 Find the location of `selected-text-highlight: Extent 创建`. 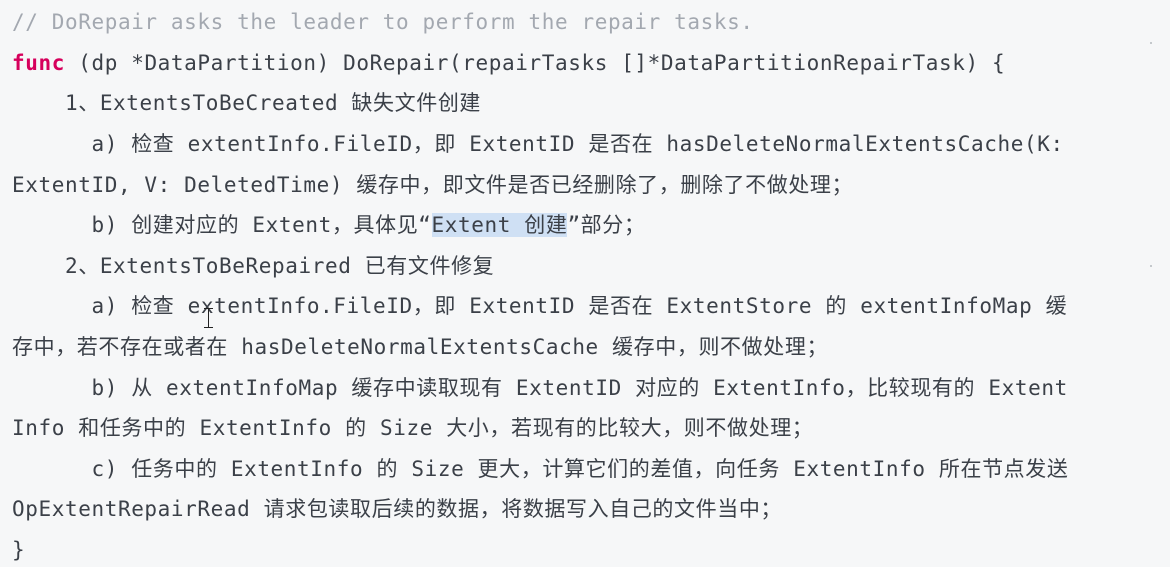

selected-text-highlight: Extent 创建 is located at coordinates (499, 225).